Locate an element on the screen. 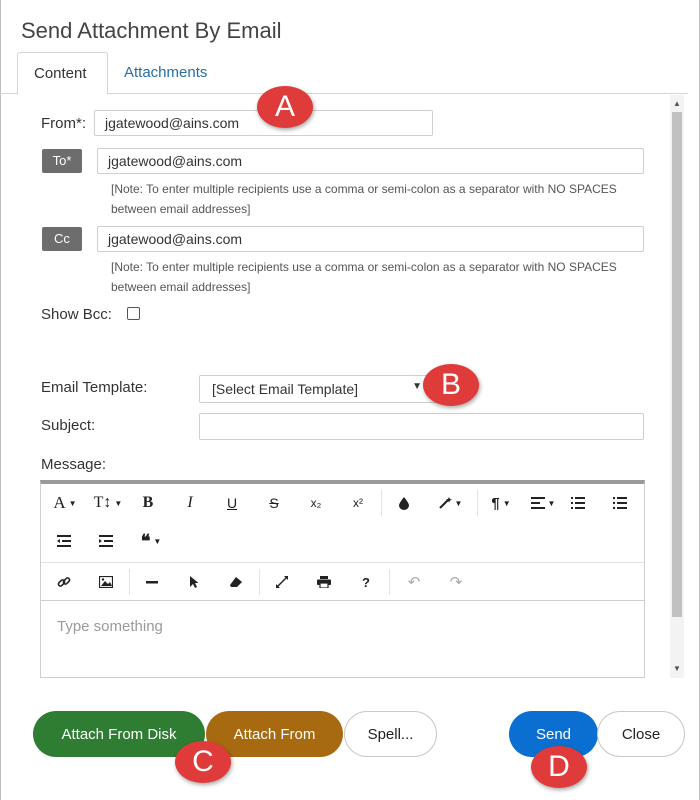 Image resolution: width=700 pixels, height=800 pixels. align-icon: ▼ is located at coordinates (543, 503).